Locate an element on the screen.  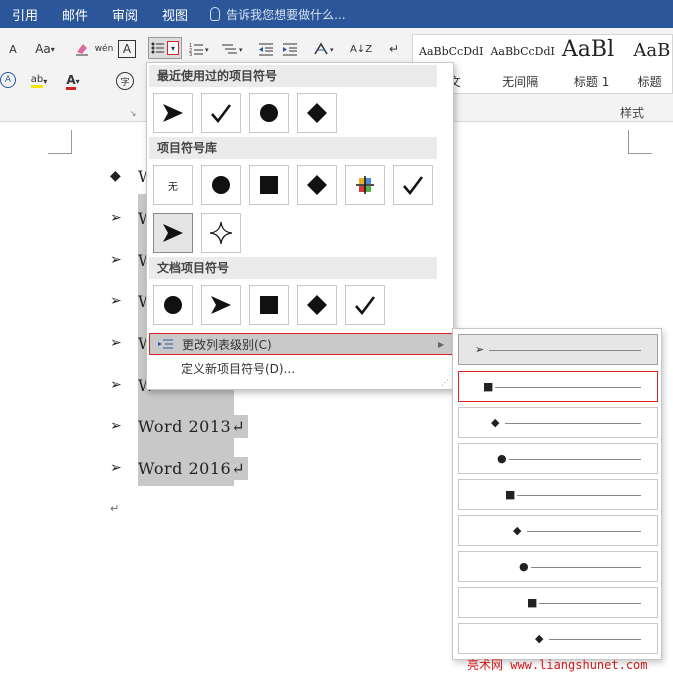
document-bullet-circle is located at coordinates (173, 305).